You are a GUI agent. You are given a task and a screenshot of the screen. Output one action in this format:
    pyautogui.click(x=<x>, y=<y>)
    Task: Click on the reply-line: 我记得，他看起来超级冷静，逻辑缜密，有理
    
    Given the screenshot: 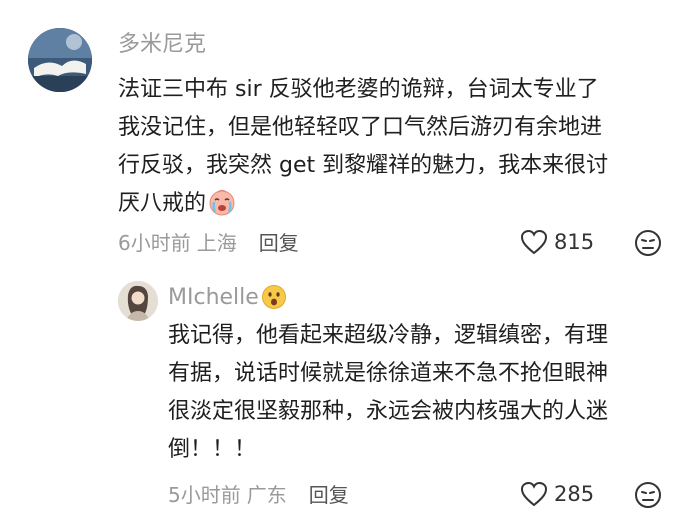 What is the action you would take?
    pyautogui.click(x=388, y=335)
    